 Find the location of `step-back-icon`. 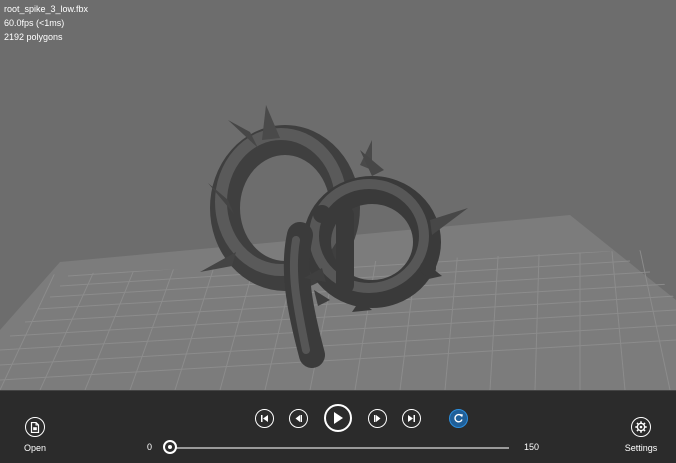

step-back-icon is located at coordinates (298, 418).